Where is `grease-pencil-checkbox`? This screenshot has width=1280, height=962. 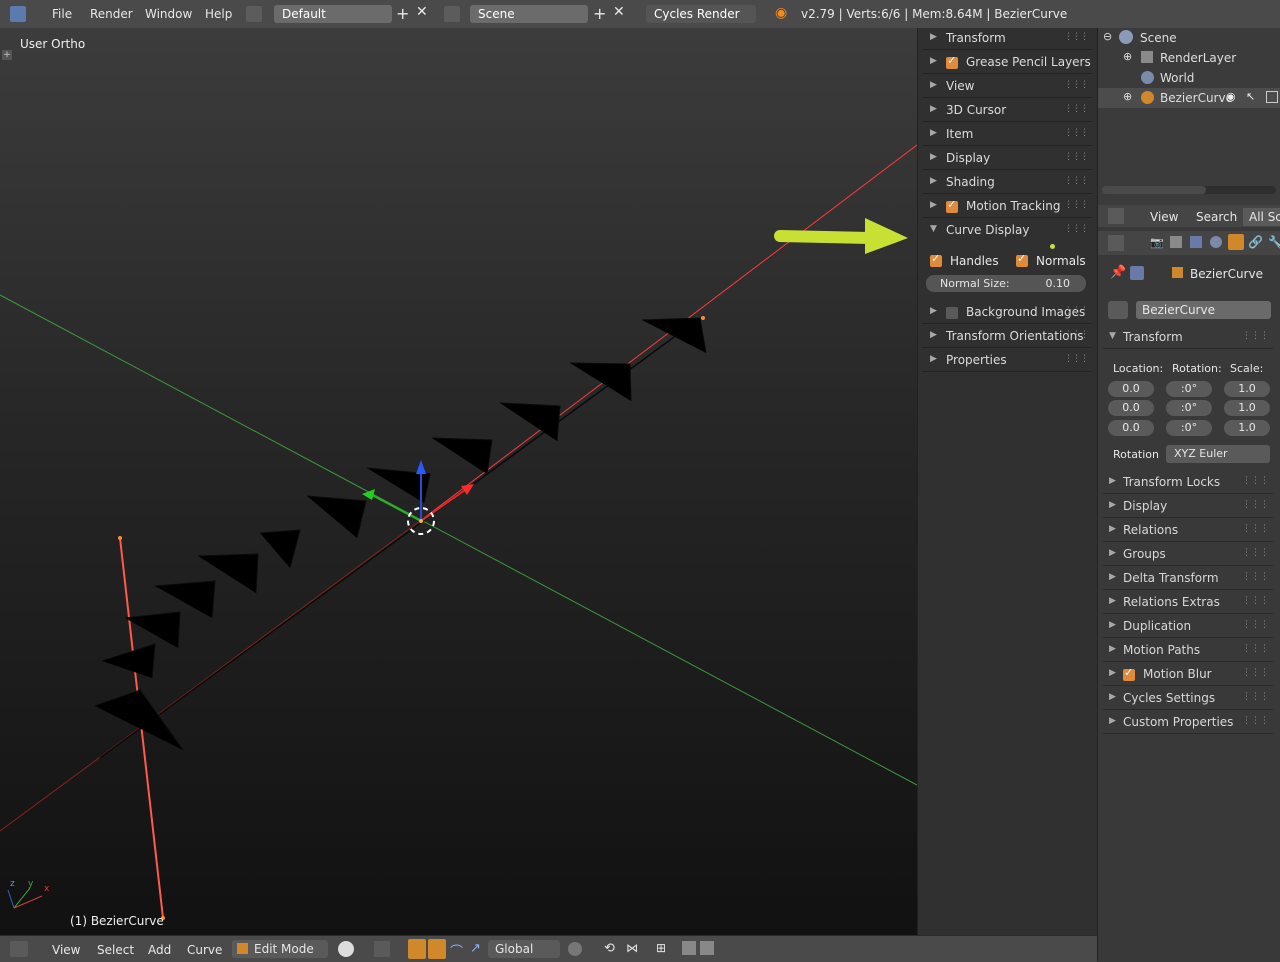 grease-pencil-checkbox is located at coordinates (952, 61).